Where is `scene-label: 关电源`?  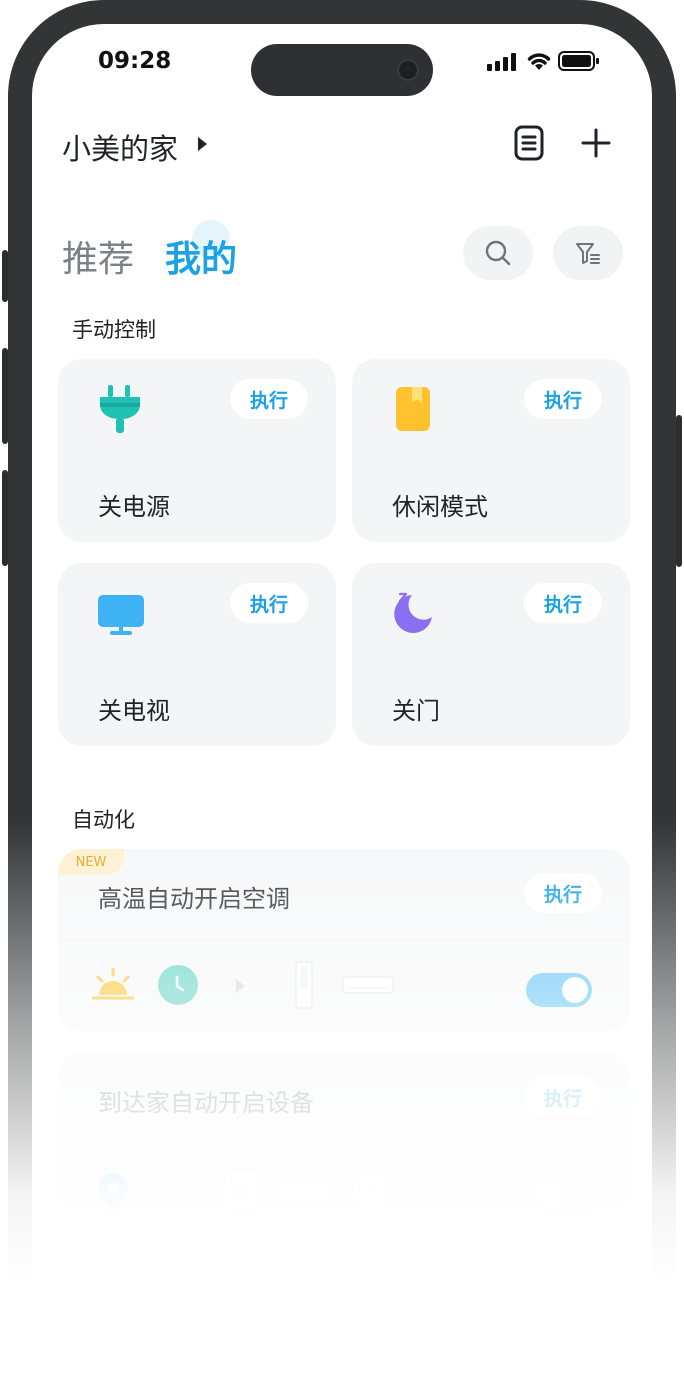 scene-label: 关电源 is located at coordinates (134, 507).